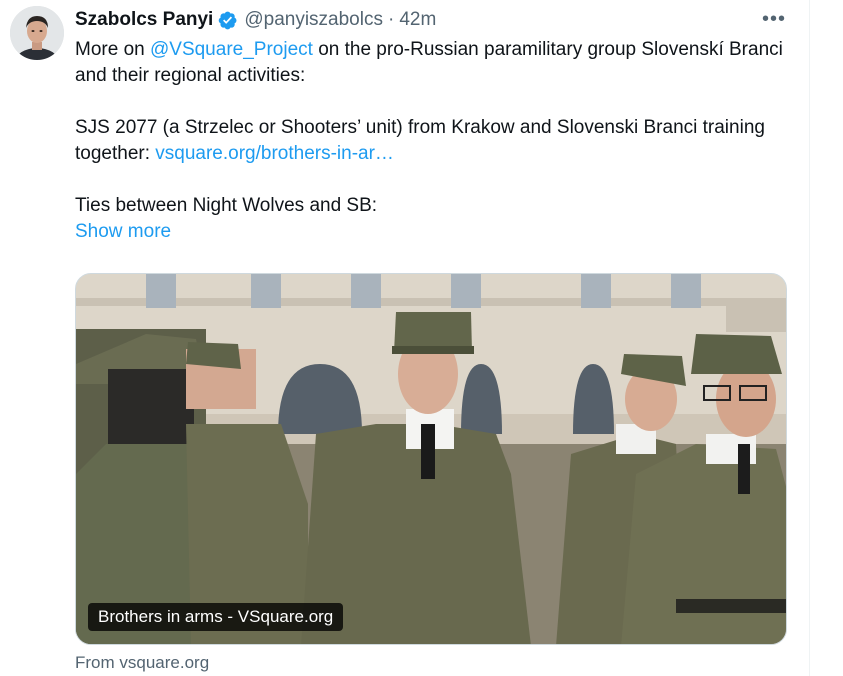 This screenshot has height=676, width=843. Describe the element at coordinates (37, 33) in the screenshot. I see `avatar` at that location.